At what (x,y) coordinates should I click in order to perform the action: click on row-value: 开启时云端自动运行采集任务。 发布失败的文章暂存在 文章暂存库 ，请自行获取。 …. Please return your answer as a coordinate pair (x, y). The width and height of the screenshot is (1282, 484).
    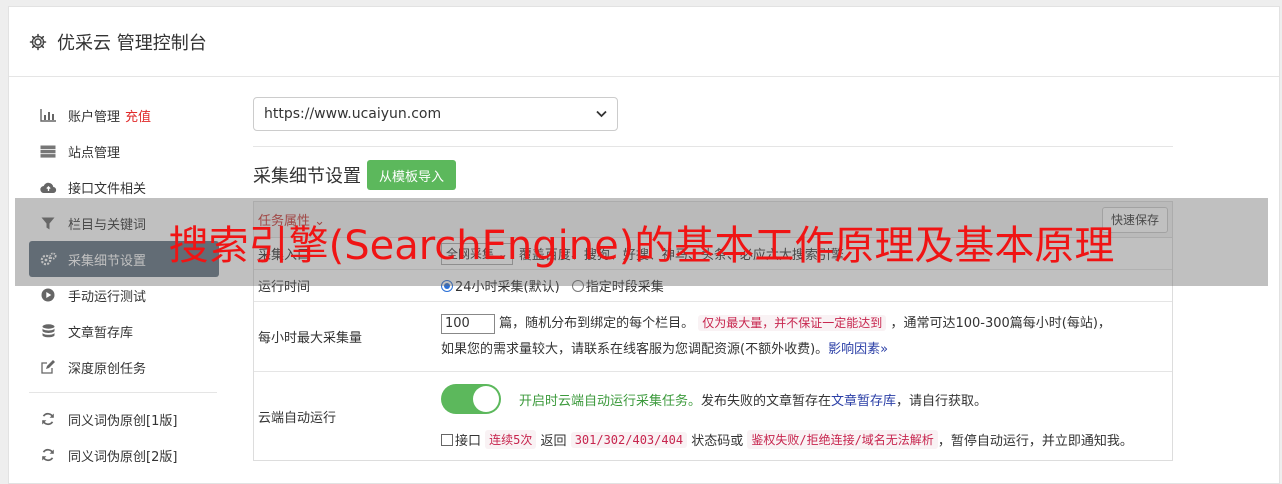
    Looking at the image, I should click on (806, 416).